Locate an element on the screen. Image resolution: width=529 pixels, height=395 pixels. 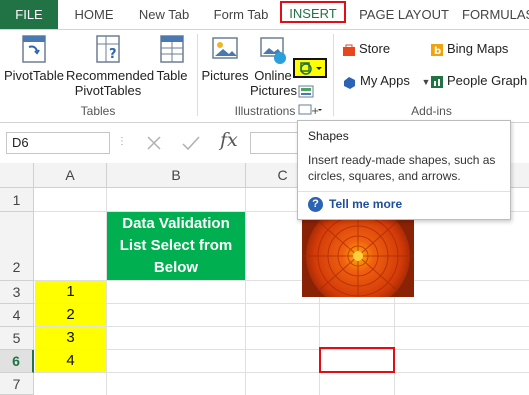
pictures-icon is located at coordinates (225, 48).